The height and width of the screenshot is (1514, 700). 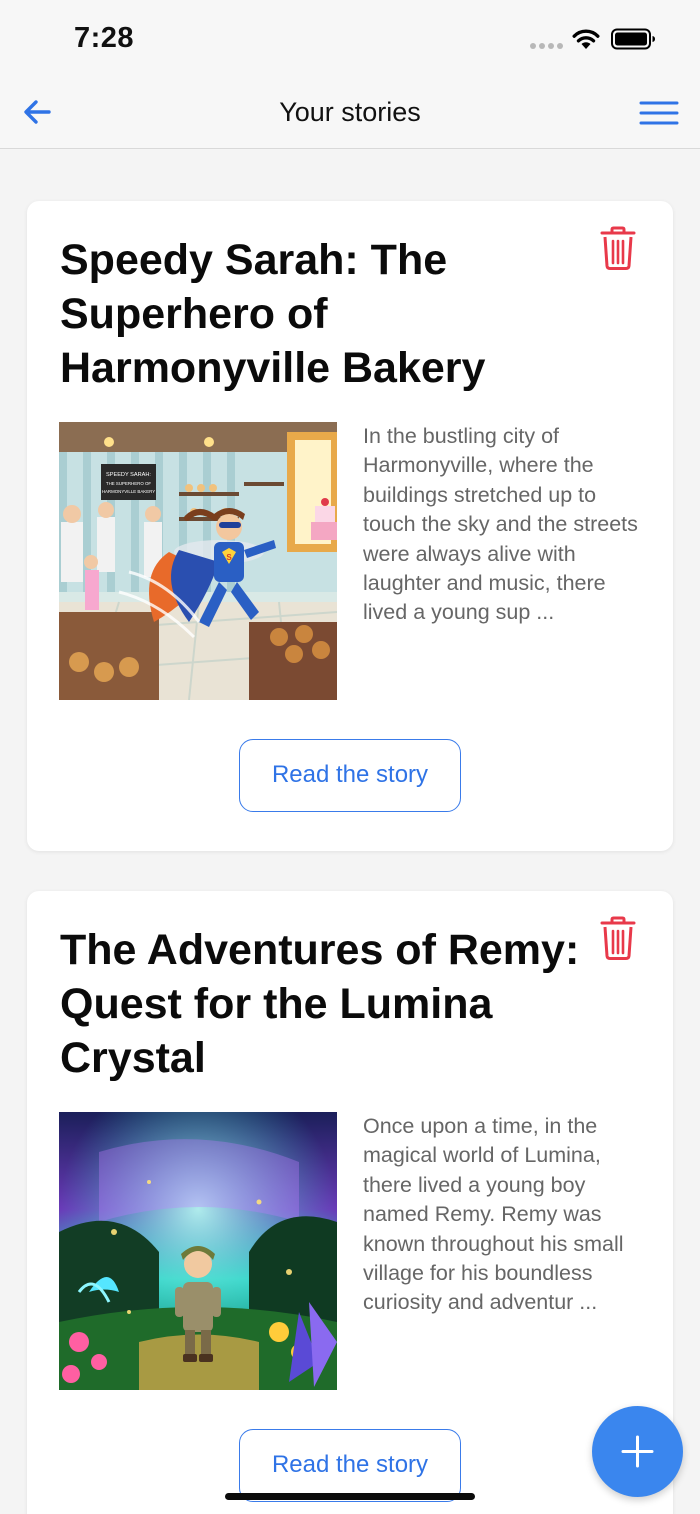 I want to click on status-time: 7:28, so click(x=104, y=38).